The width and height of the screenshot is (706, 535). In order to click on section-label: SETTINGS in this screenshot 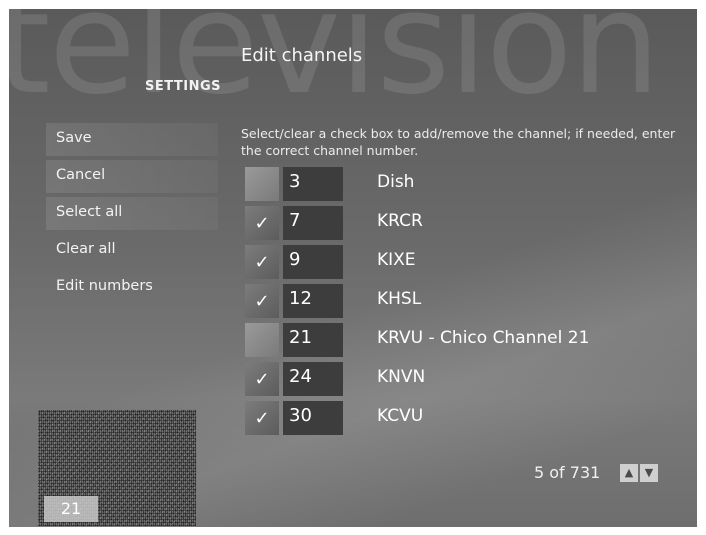, I will do `click(183, 86)`.